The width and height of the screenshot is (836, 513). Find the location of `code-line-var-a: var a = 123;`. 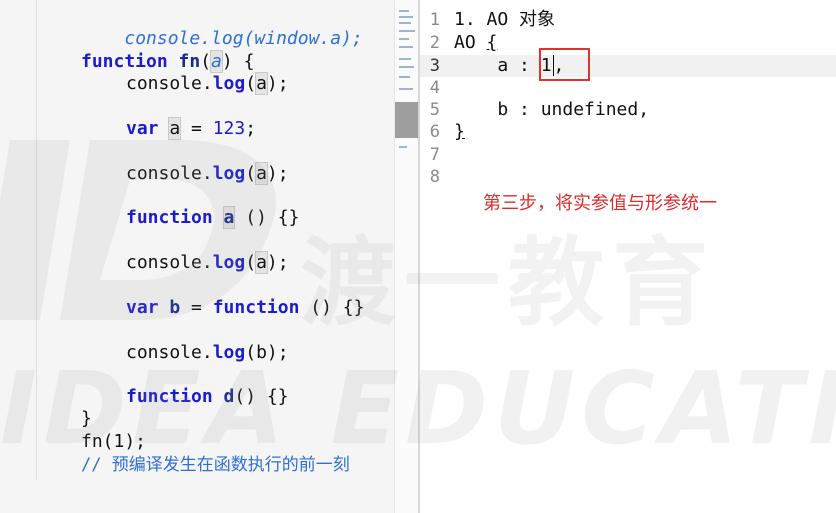

code-line-var-a: var a = 123; is located at coordinates (191, 128).